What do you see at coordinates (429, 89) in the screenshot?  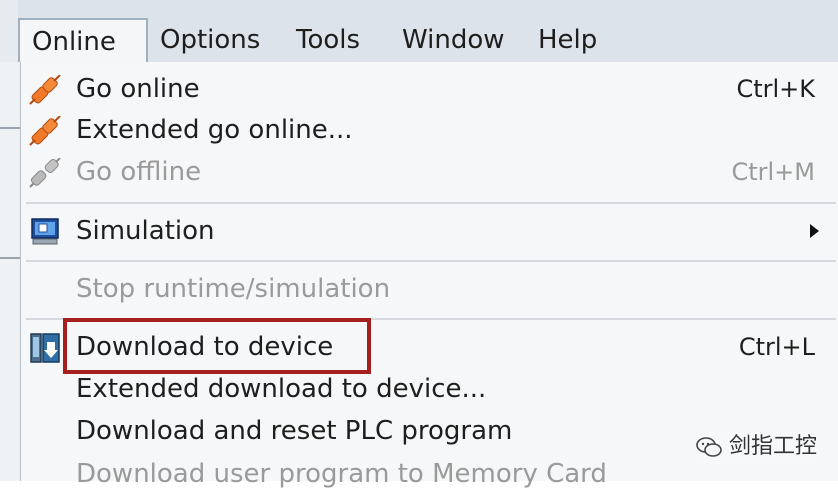 I see `menu-item-go-online: Go online Ctrl+K` at bounding box center [429, 89].